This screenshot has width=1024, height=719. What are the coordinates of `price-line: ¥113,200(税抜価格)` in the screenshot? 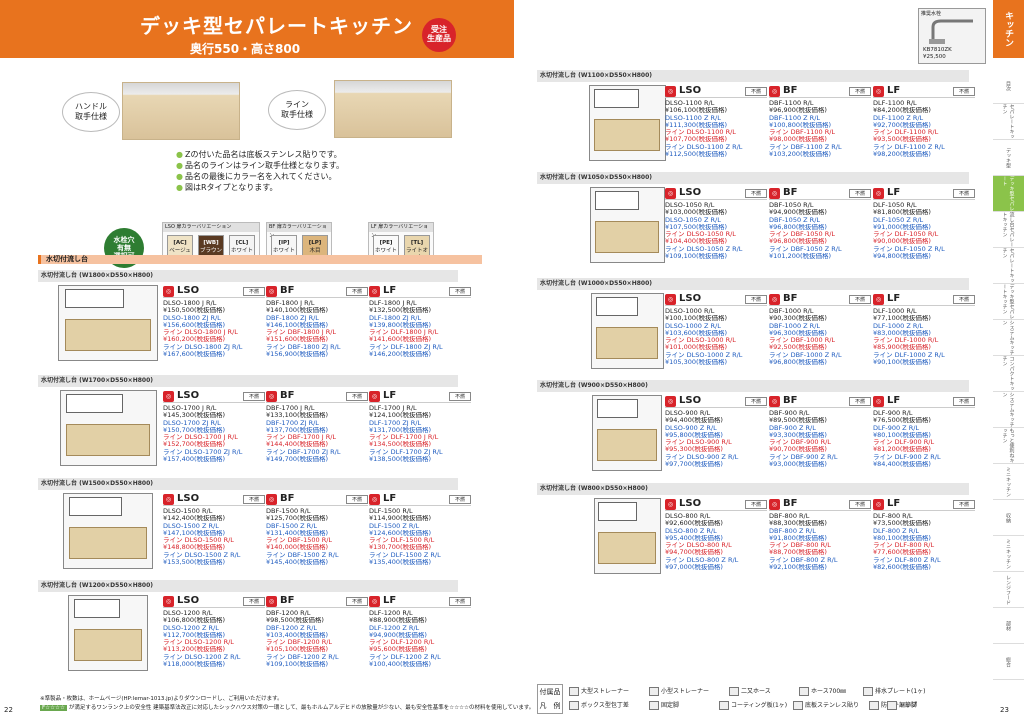 It's located at (194, 650).